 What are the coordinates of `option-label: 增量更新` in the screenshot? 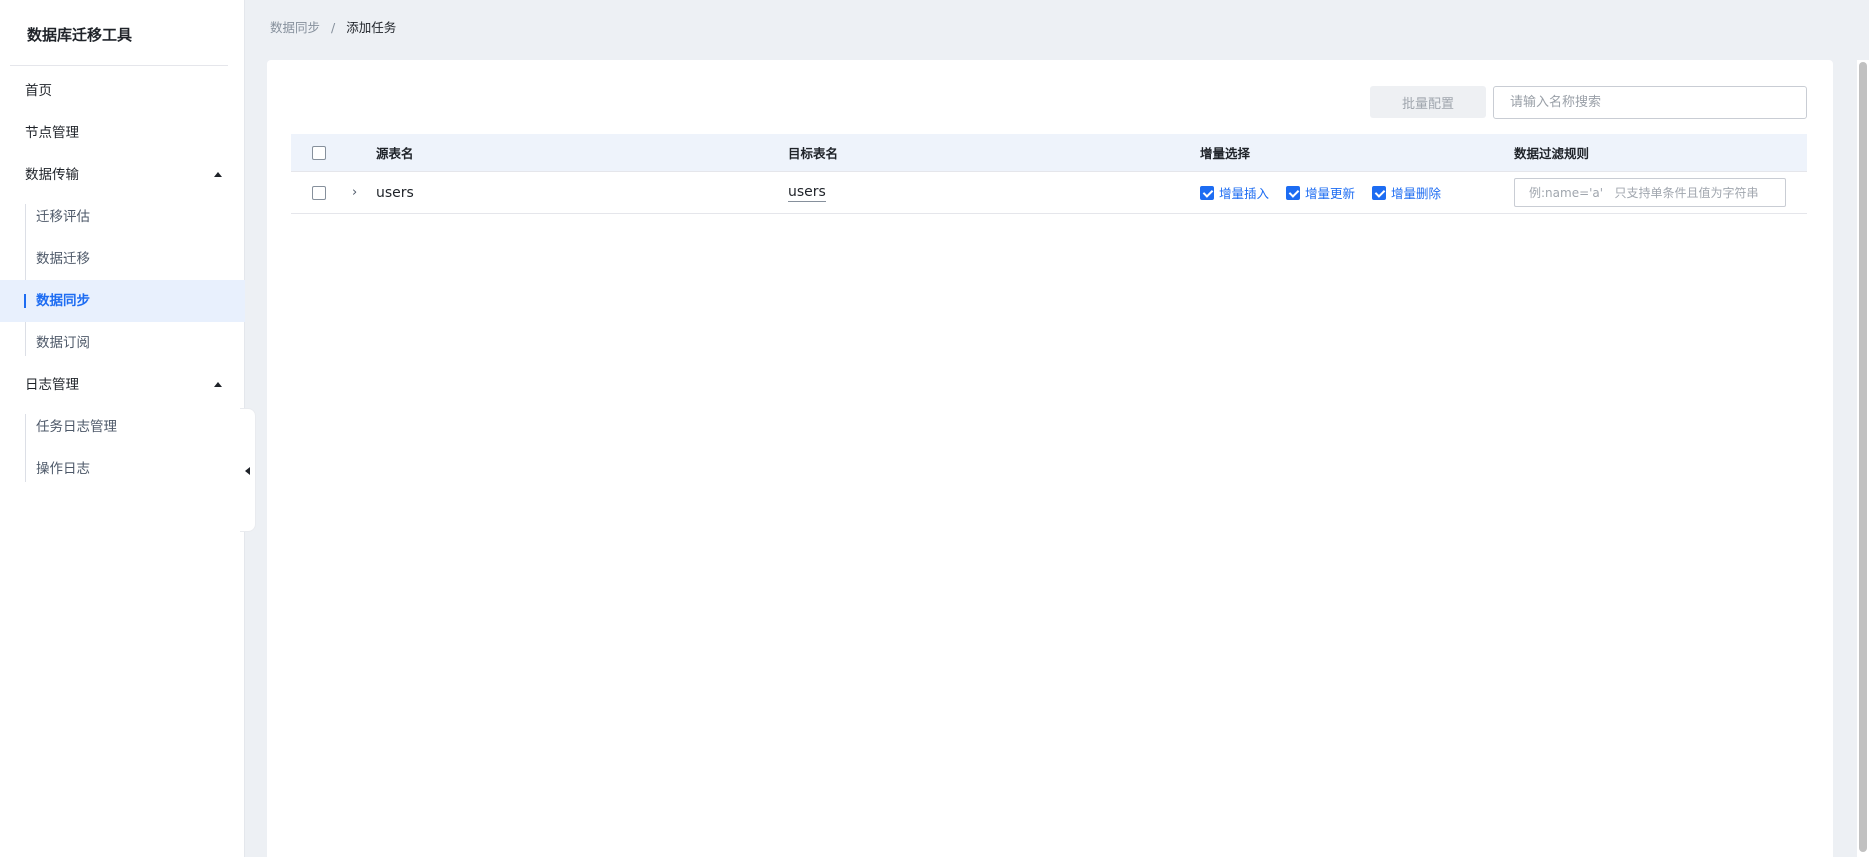 It's located at (1330, 193).